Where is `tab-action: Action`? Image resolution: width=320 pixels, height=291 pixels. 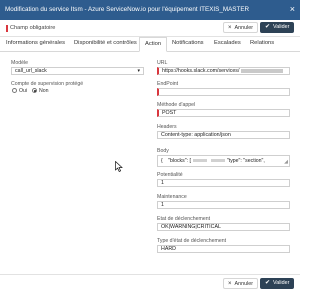
tab-action: Action is located at coordinates (153, 44).